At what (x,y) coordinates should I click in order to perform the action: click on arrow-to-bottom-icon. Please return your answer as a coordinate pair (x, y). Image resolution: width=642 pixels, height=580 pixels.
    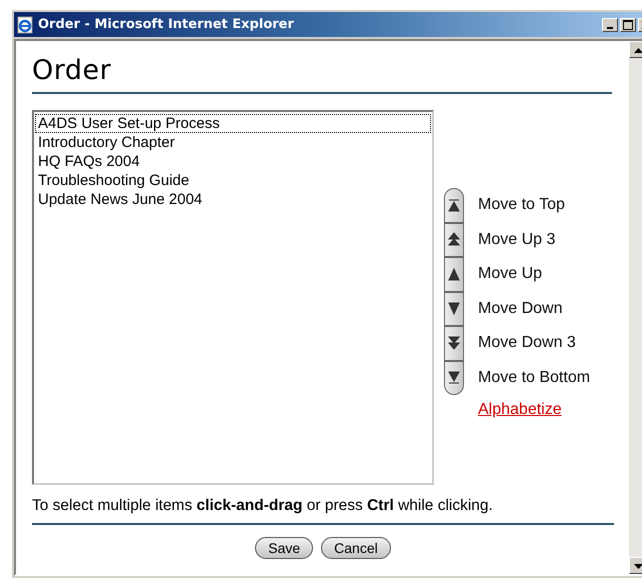
    Looking at the image, I should click on (454, 377).